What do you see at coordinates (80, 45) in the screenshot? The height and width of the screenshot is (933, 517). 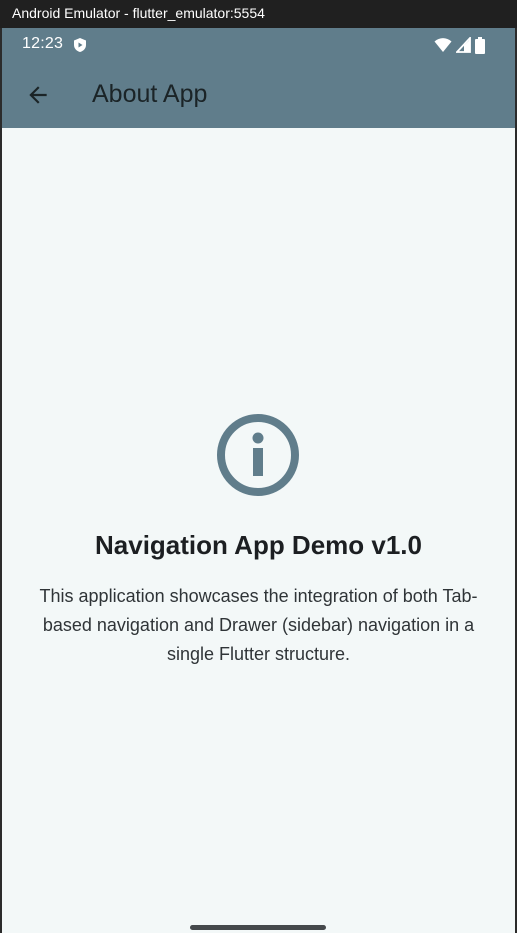 I see `shield-icon` at bounding box center [80, 45].